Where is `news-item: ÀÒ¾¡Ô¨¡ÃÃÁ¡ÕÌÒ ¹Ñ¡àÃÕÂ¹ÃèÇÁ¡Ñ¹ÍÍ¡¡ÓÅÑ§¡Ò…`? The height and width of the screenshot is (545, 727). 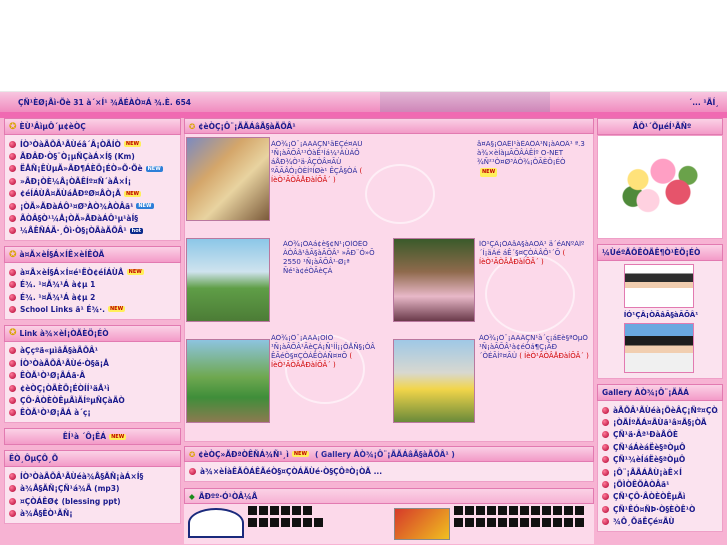
news-item: ÀÒ¾¡Ô¨¡ÃÃÁ¡ÕÌÒ ¹Ñ¡àÃÕÂ¹ÃèÇÁ¡Ñ¹ÍÍ¡¡ÓÅÑ§¡Ò… is located at coordinates (329, 379).